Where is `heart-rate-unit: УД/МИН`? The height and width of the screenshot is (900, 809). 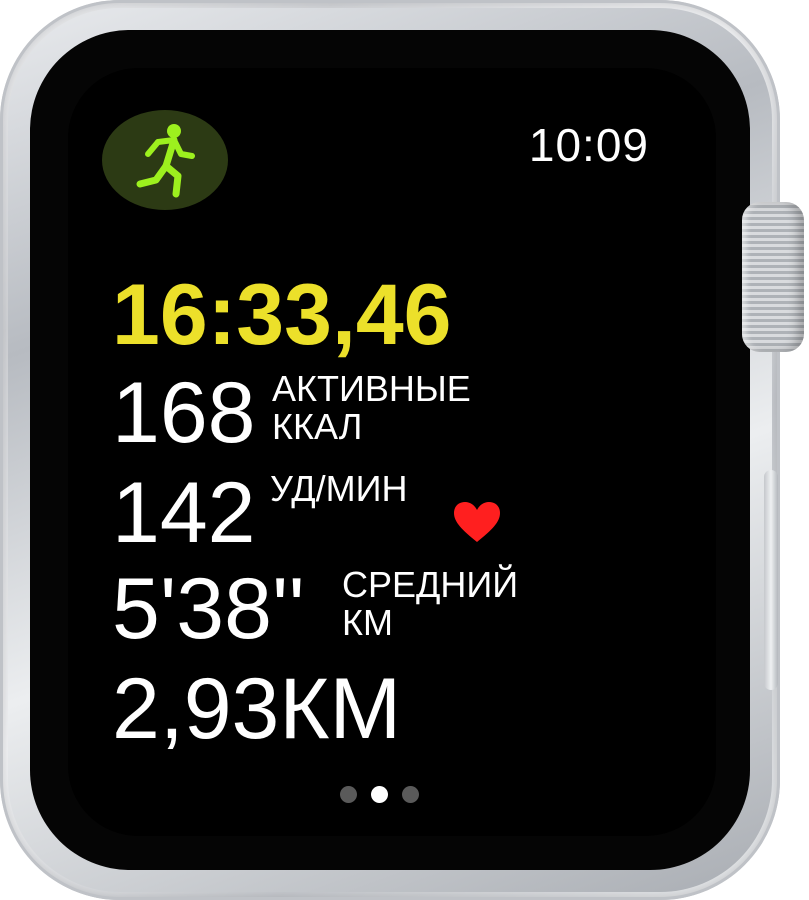 heart-rate-unit: УД/МИН is located at coordinates (339, 488).